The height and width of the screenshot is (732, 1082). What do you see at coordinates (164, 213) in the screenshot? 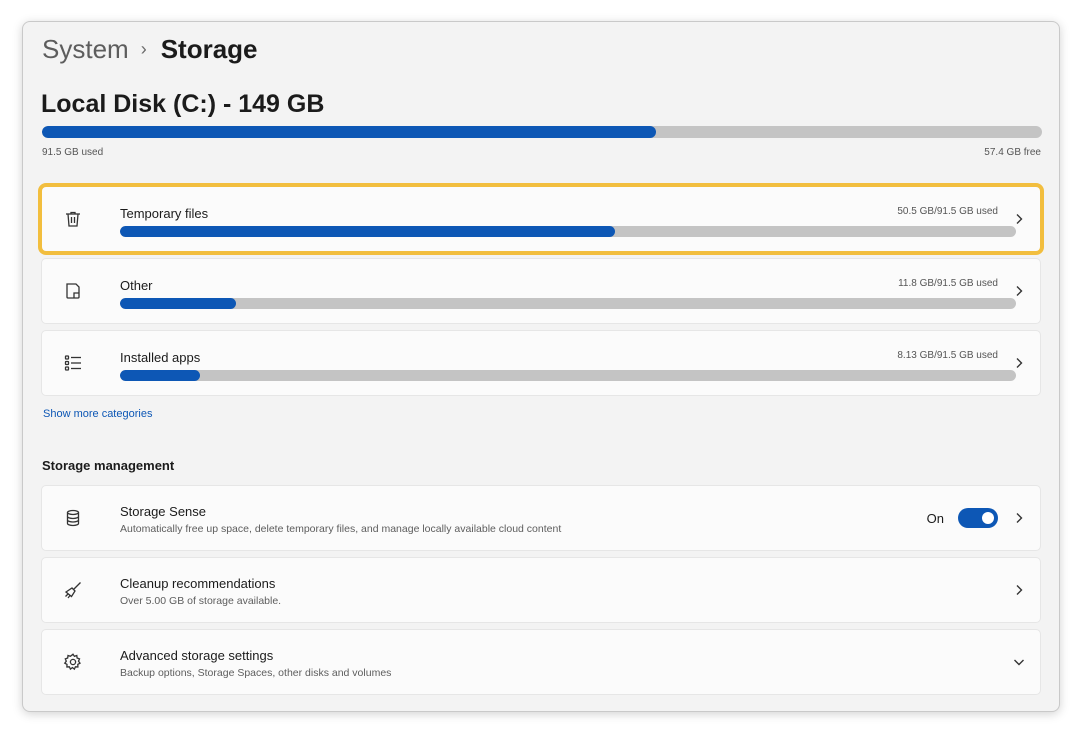
I see `category-label: Temporary files` at bounding box center [164, 213].